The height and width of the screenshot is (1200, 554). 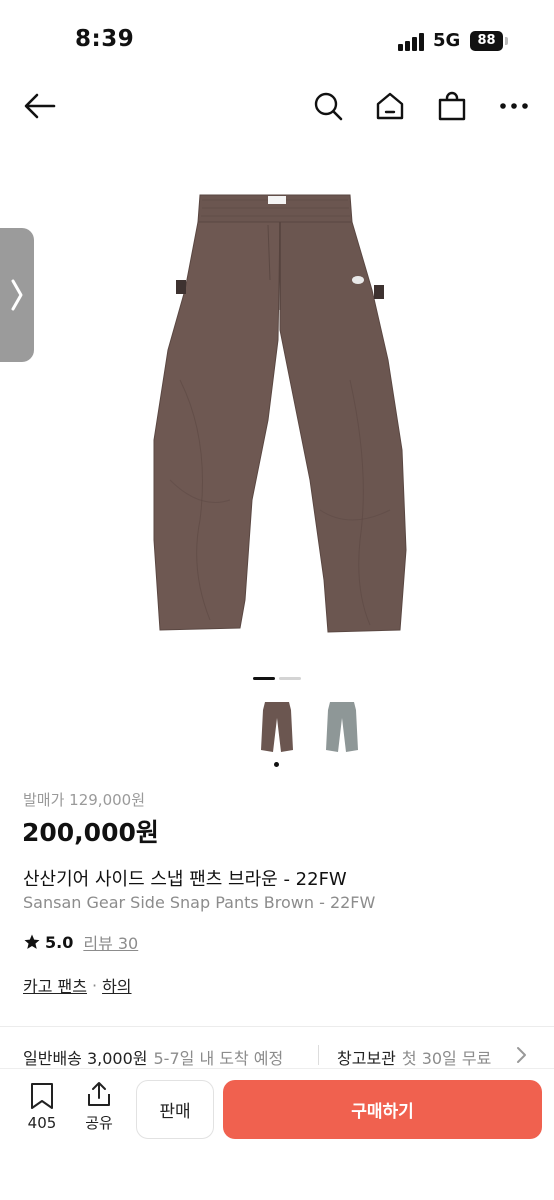 I want to click on signal-icon, so click(x=412, y=42).